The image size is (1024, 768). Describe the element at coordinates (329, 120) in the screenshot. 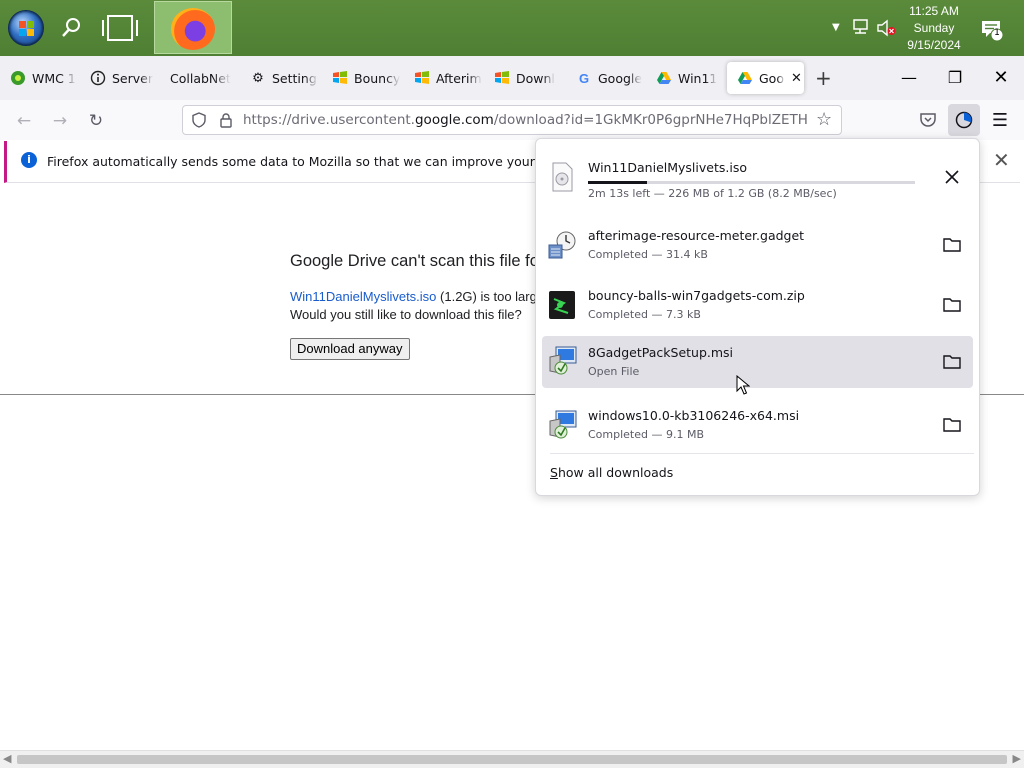

I see `url-prefix: https://drive.usercontent.` at that location.